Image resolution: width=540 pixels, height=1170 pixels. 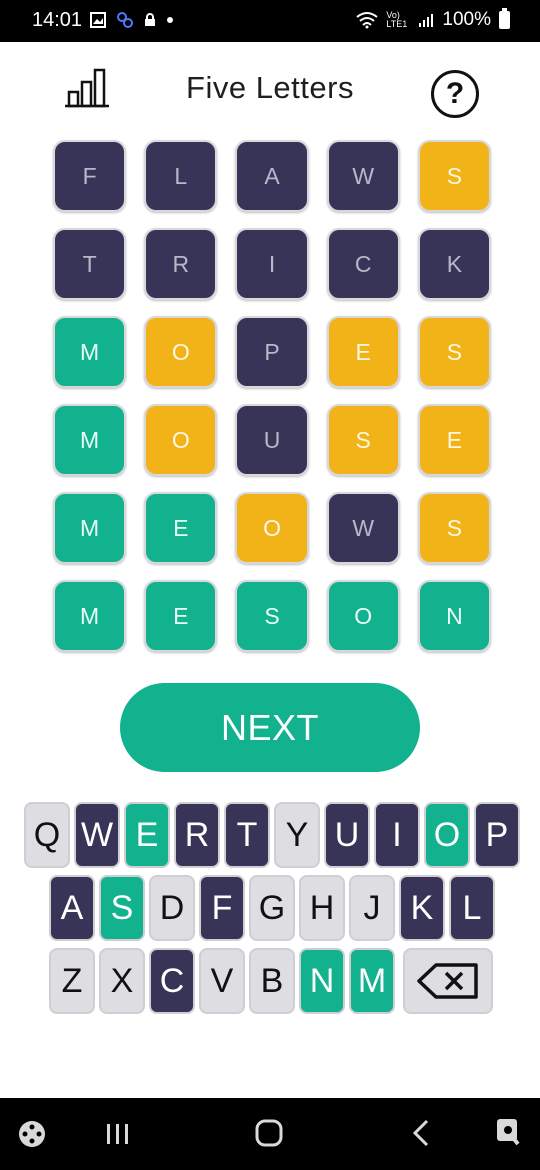 What do you see at coordinates (363, 616) in the screenshot?
I see `letter-tile-correct: O` at bounding box center [363, 616].